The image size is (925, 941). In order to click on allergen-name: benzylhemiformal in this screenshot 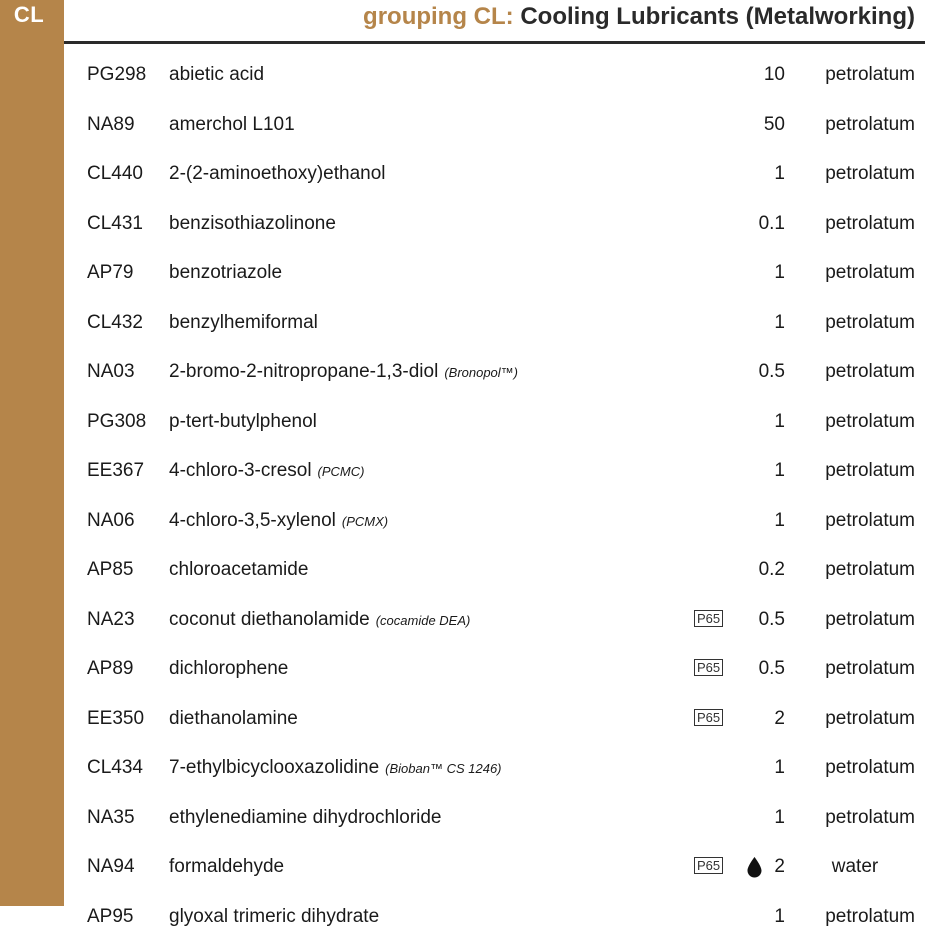, I will do `click(243, 323)`.